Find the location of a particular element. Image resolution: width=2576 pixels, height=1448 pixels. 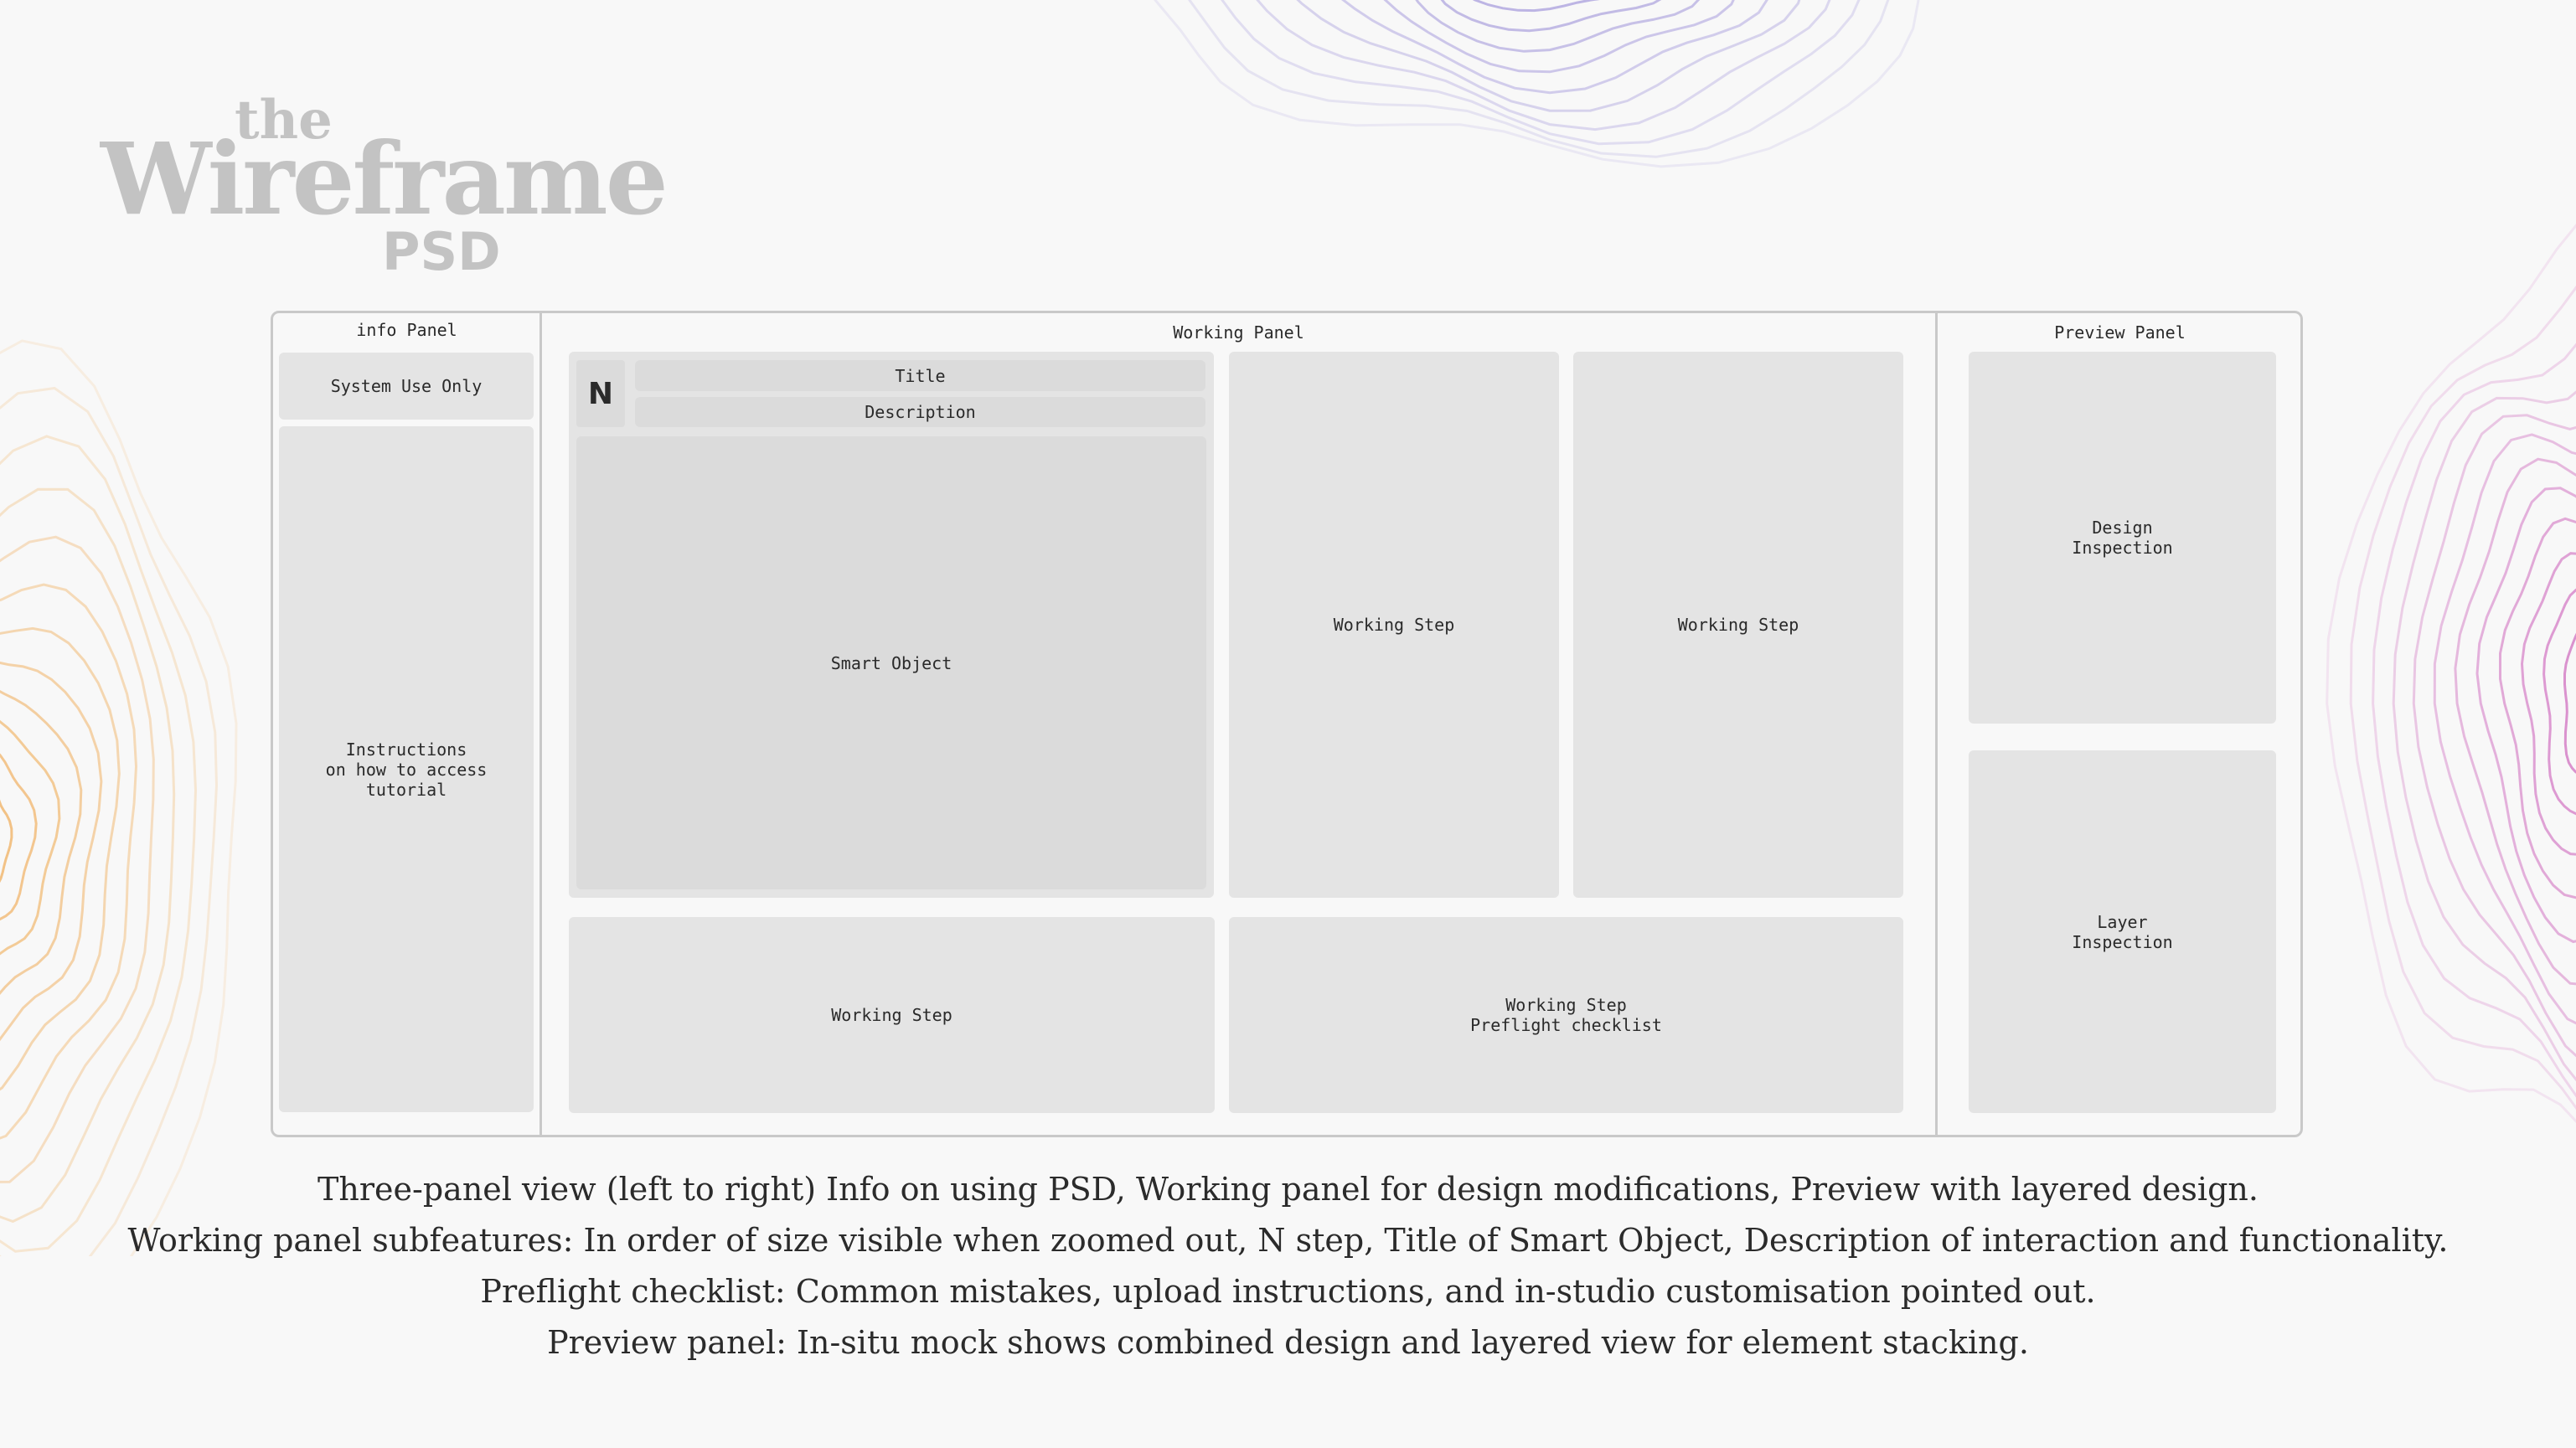

working-panel-title: Working Panel is located at coordinates (1238, 332).